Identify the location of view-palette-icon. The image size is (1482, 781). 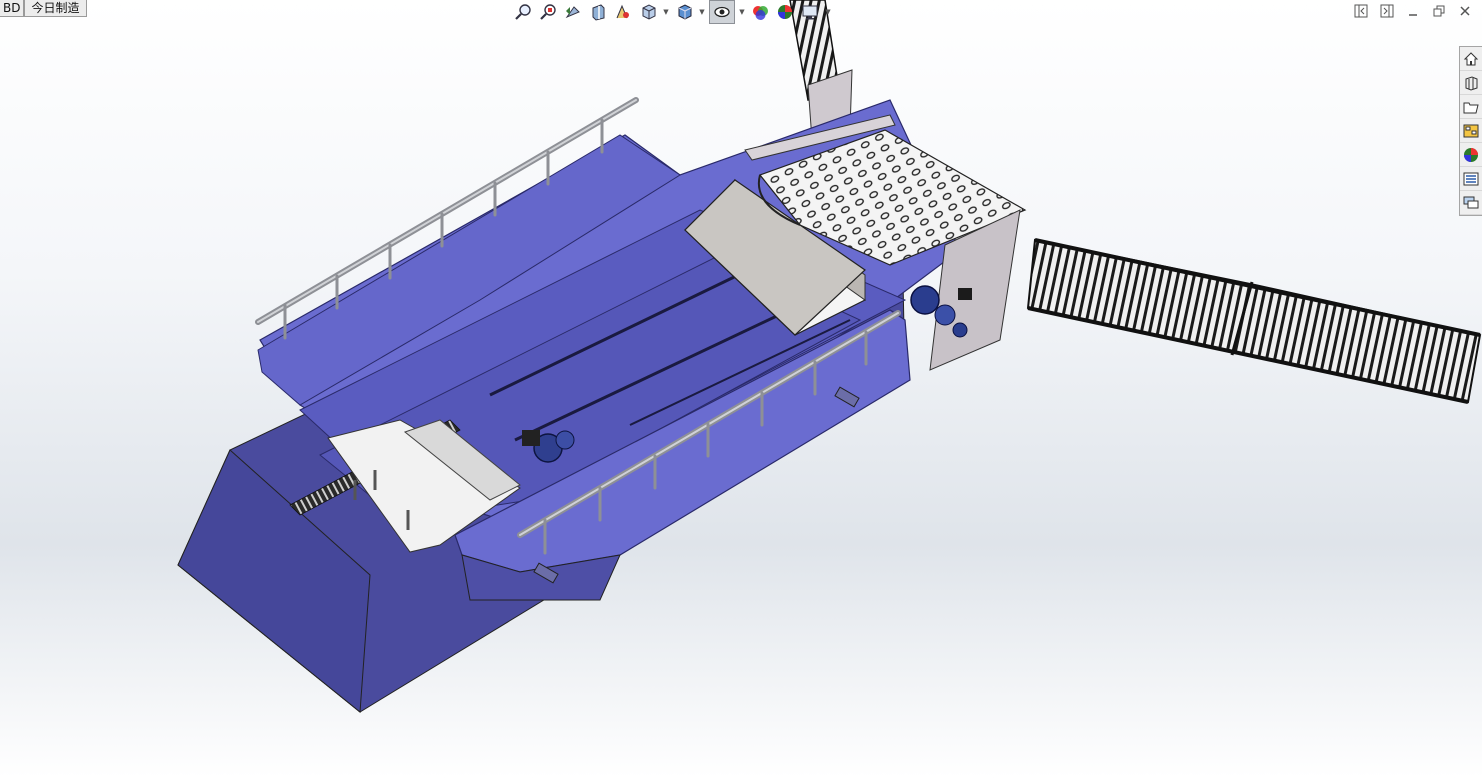
(1471, 131).